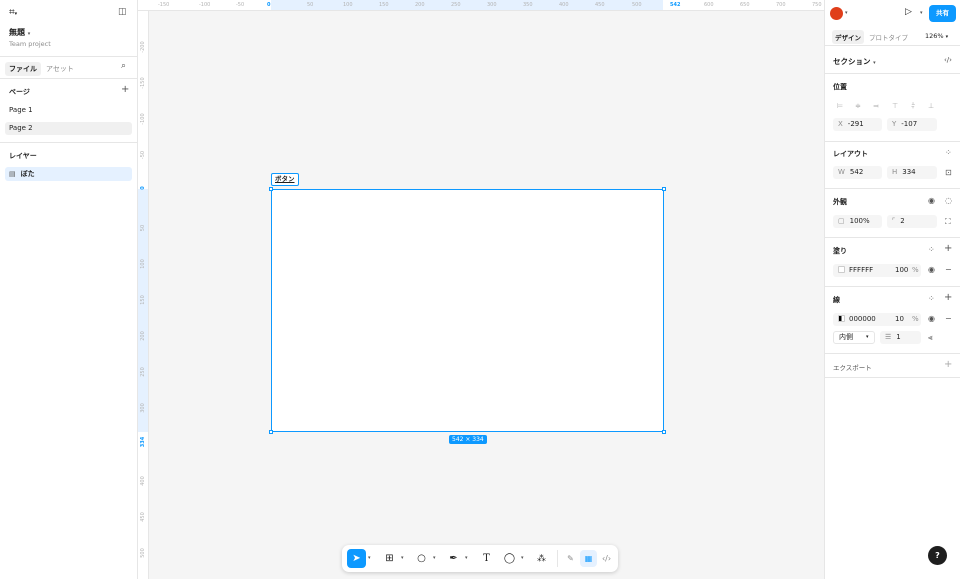 This screenshot has height=579, width=960. Describe the element at coordinates (123, 66) in the screenshot. I see `search-icon: ⌕` at that location.